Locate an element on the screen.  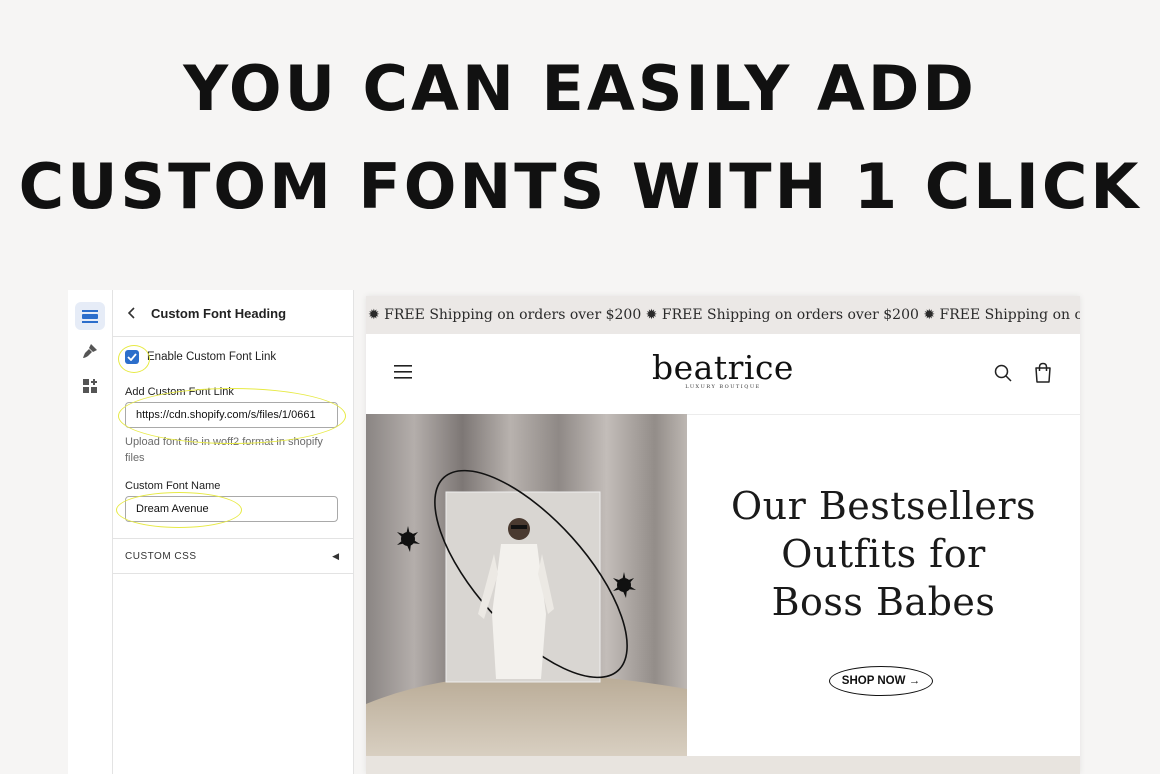
sections-button is located at coordinates (90, 316).